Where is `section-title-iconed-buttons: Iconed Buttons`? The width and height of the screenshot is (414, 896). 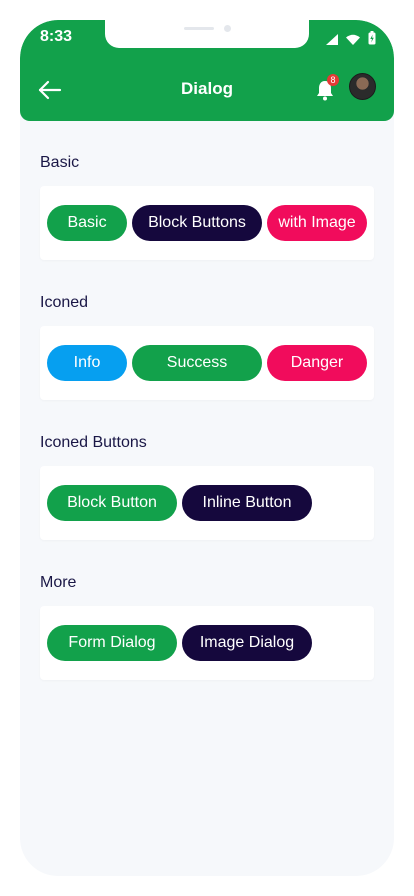 section-title-iconed-buttons: Iconed Buttons is located at coordinates (93, 442).